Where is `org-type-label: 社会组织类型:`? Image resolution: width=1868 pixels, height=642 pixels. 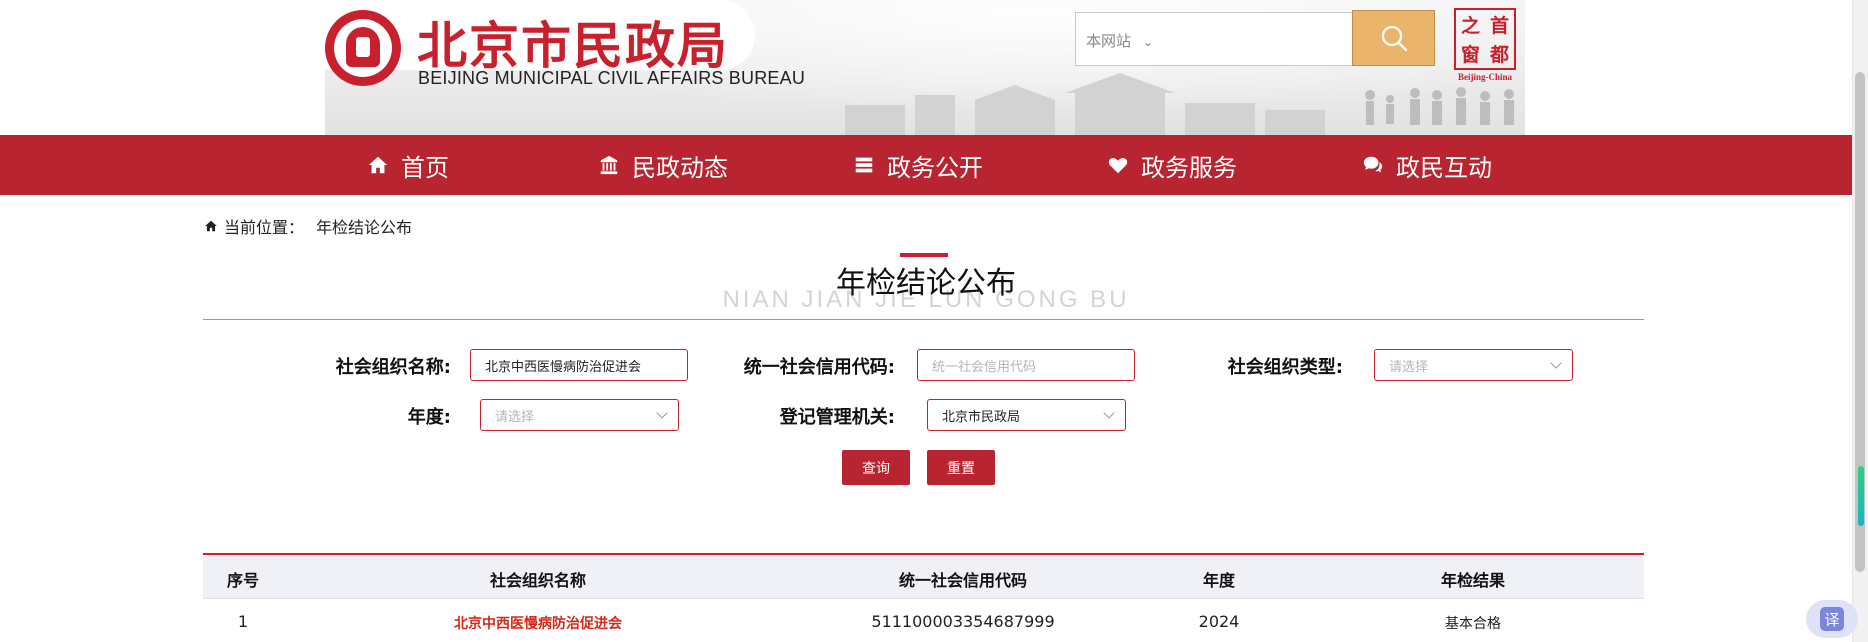
org-type-label: 社会组织类型: is located at coordinates (1285, 367).